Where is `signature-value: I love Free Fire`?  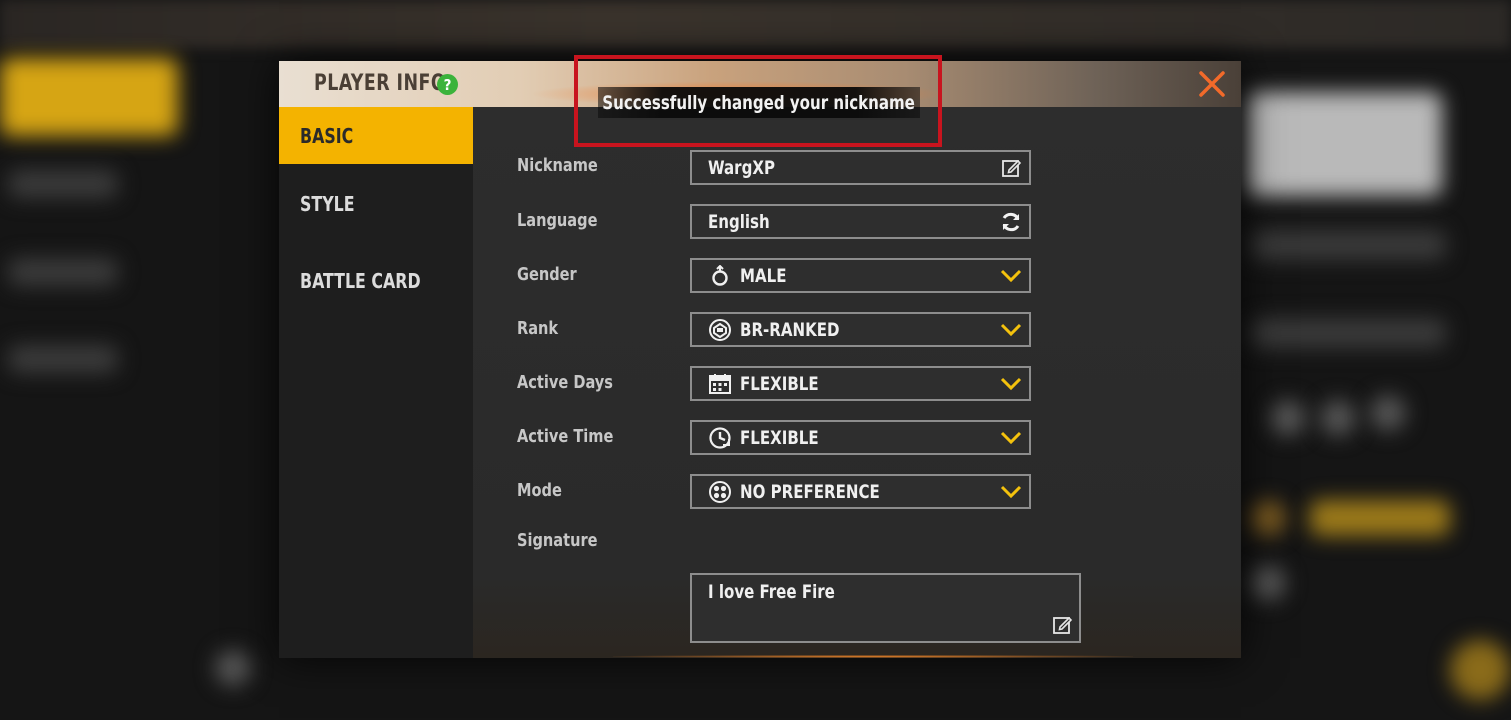 signature-value: I love Free Fire is located at coordinates (771, 592).